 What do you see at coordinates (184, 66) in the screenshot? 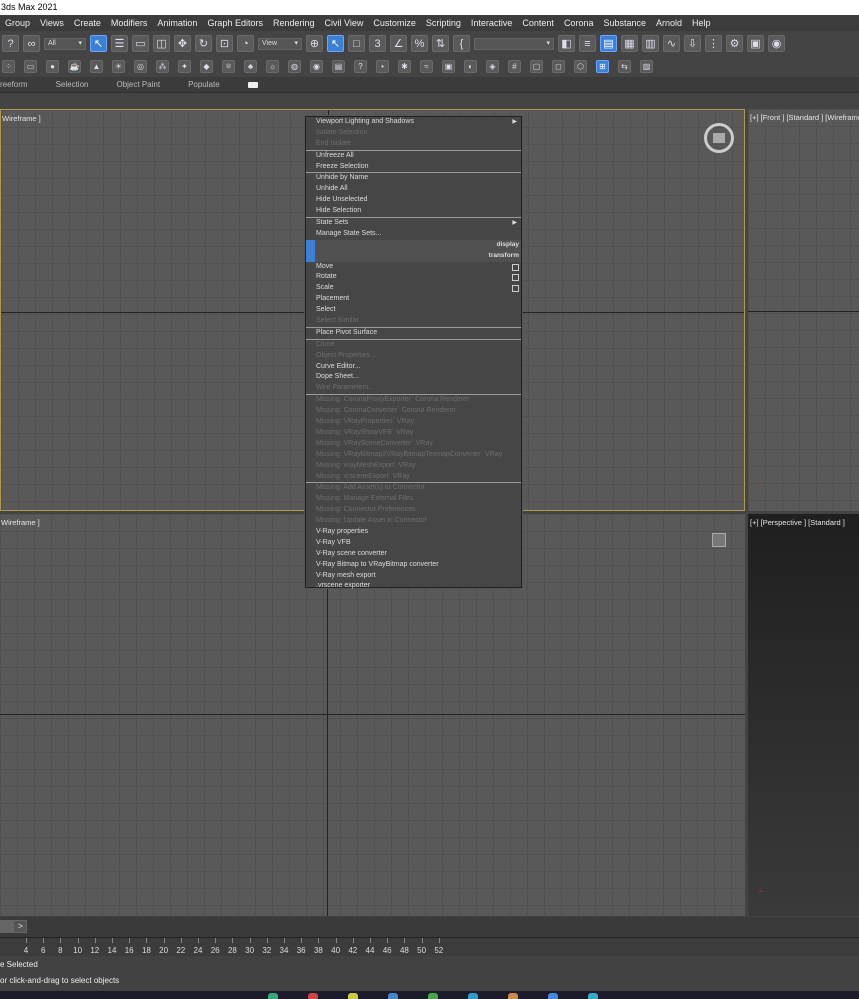
I see `physics-icon: ✦` at bounding box center [184, 66].